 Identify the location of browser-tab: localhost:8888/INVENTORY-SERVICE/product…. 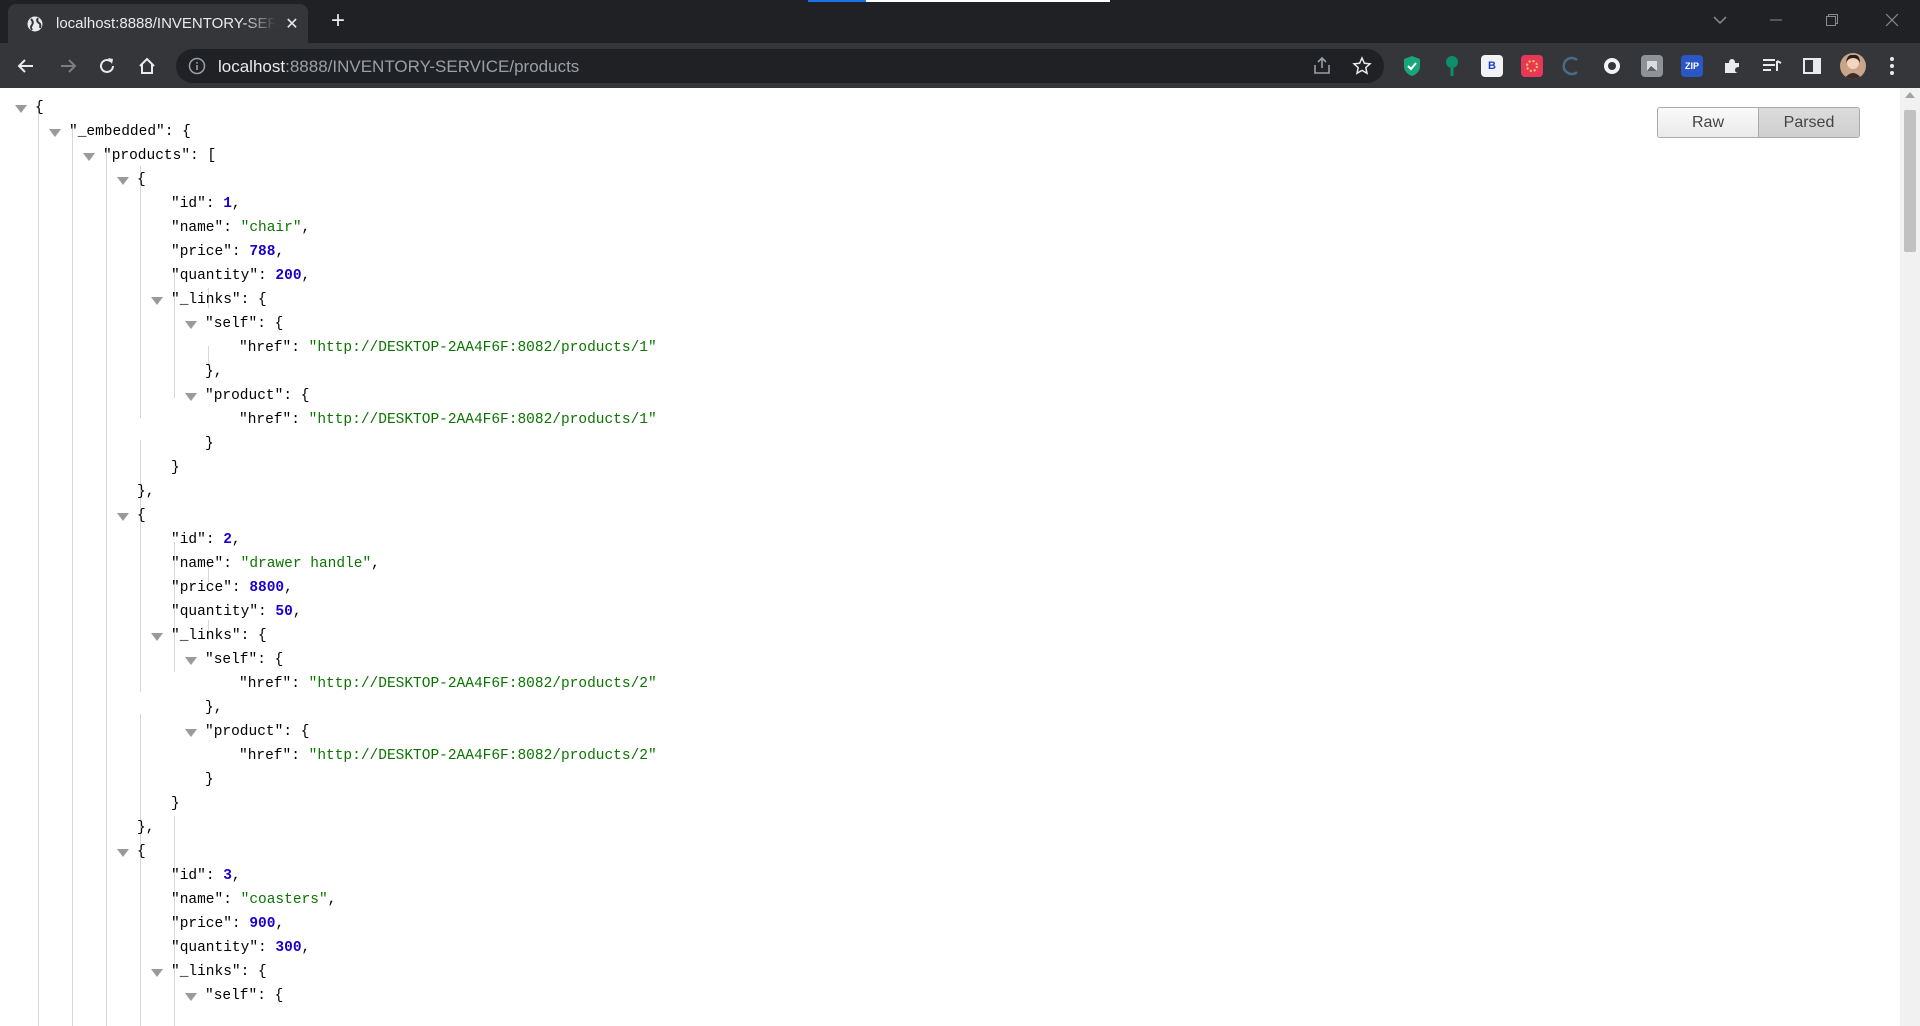
(158, 23).